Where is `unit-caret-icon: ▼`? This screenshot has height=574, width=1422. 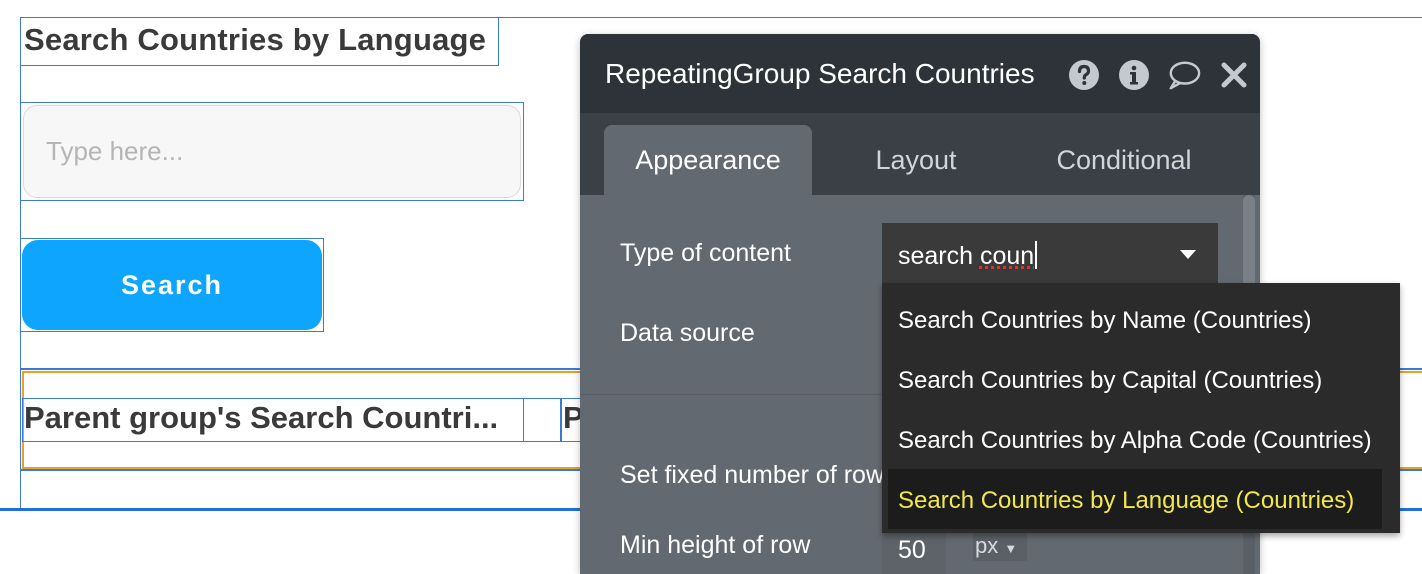 unit-caret-icon: ▼ is located at coordinates (1011, 548).